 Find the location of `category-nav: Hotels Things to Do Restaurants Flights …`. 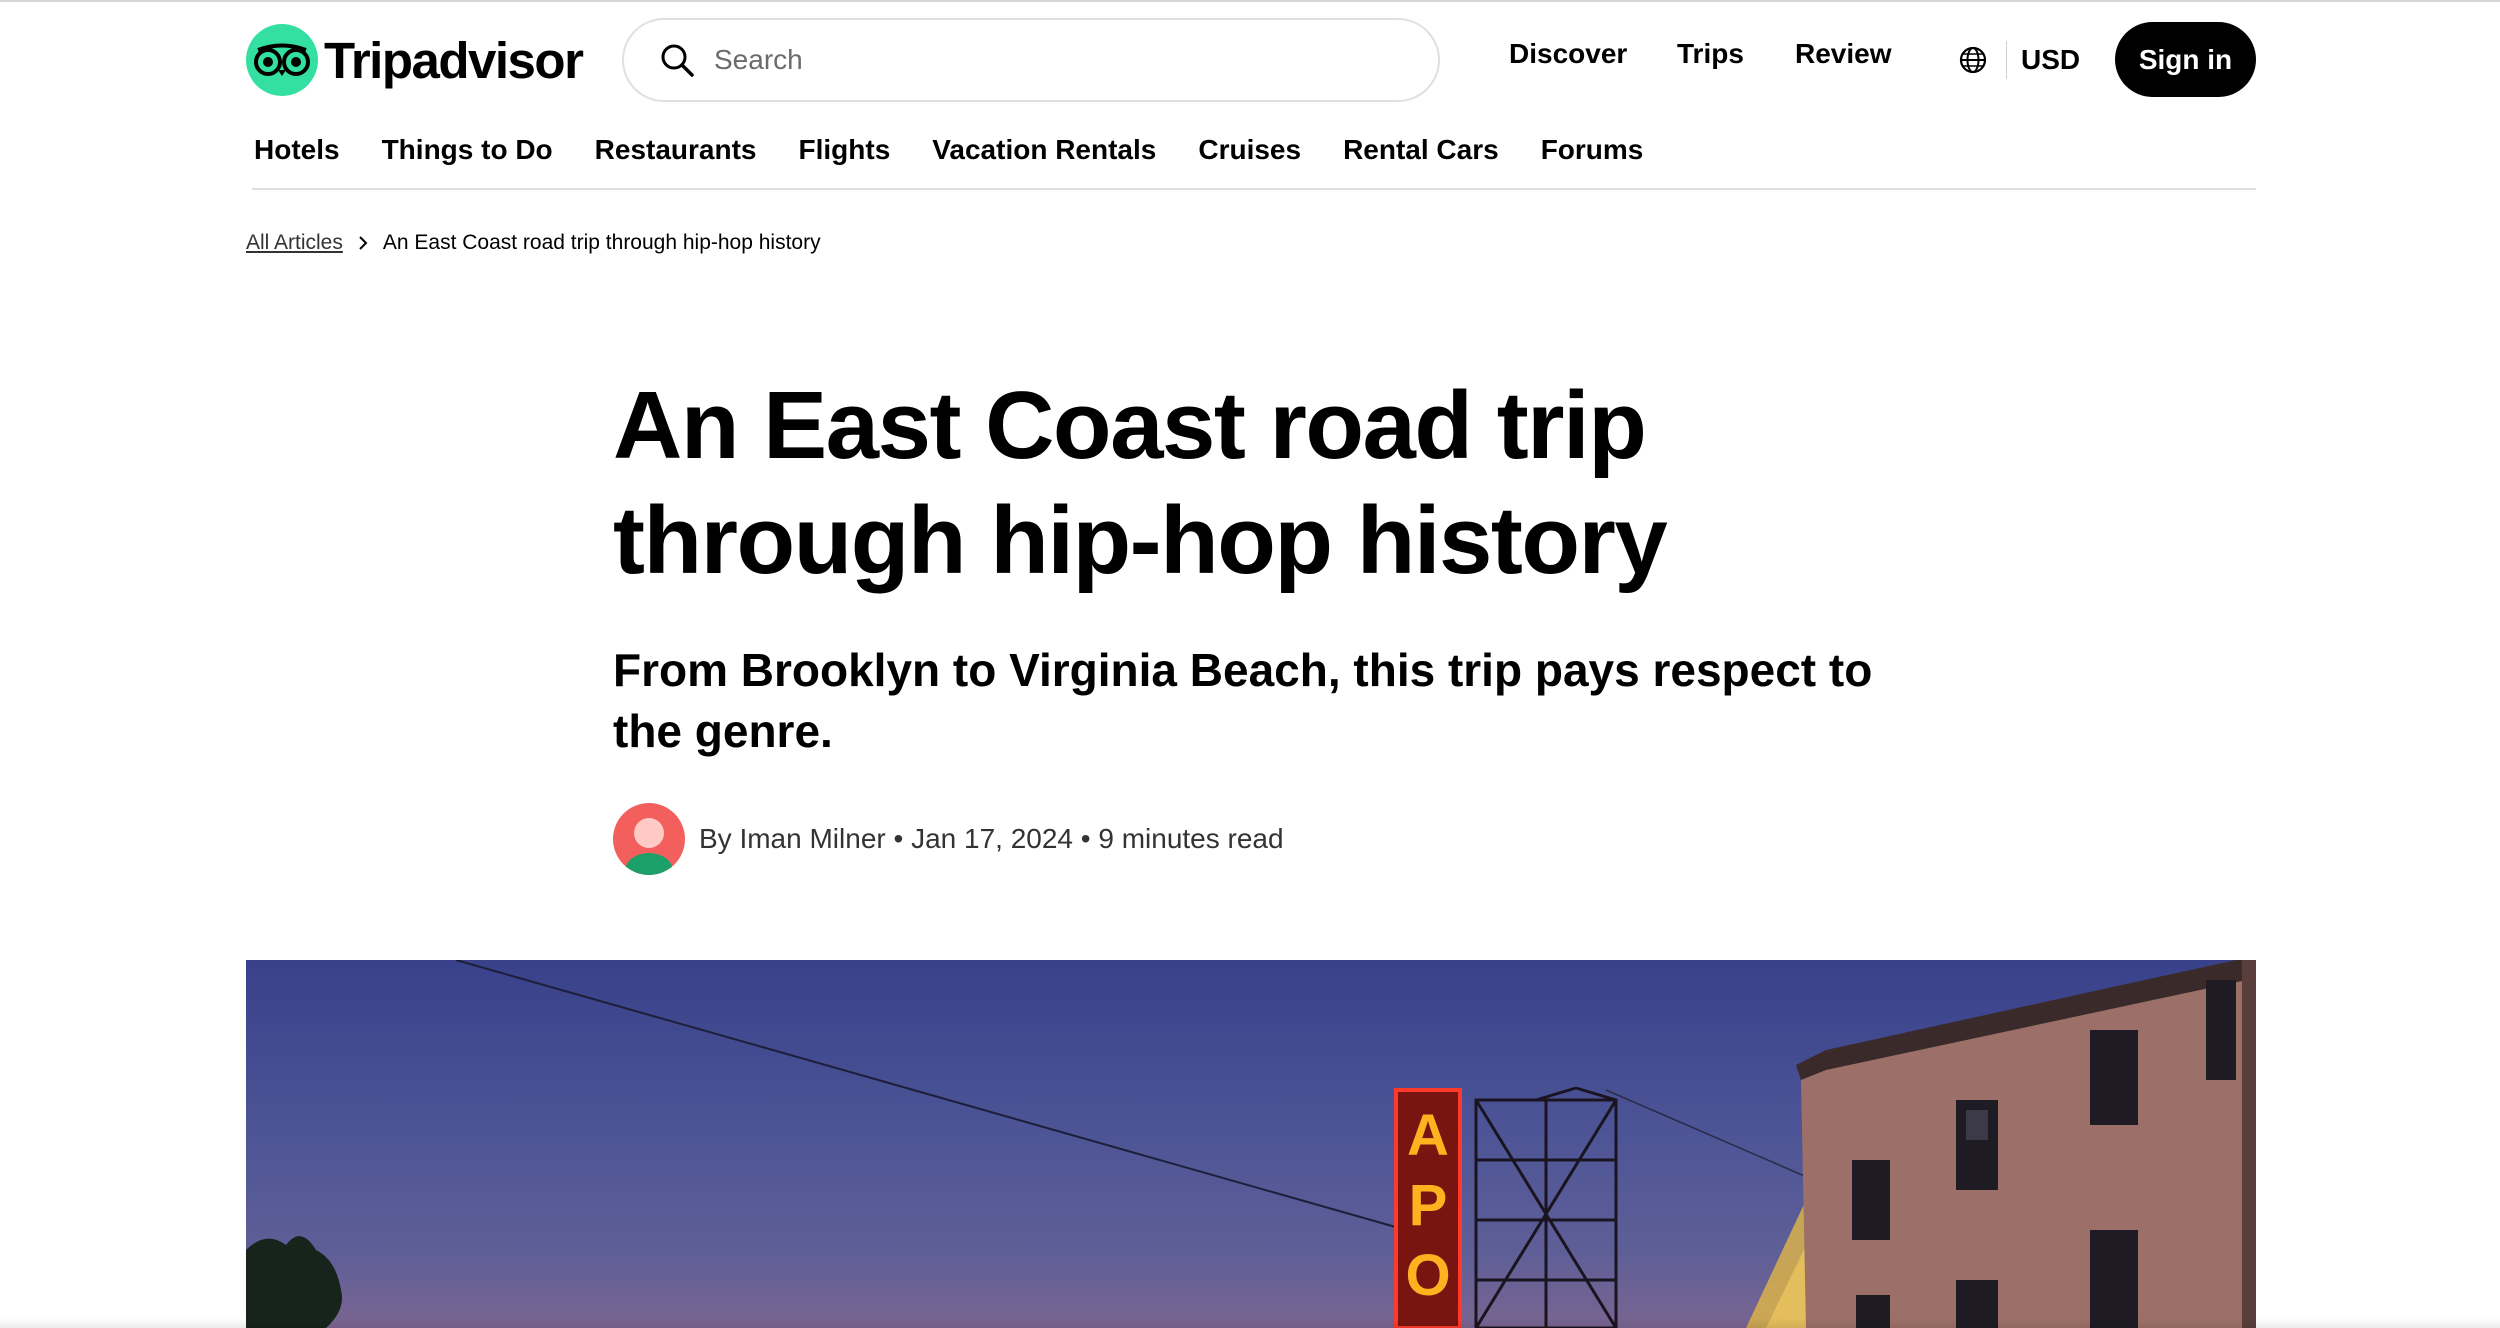

category-nav: Hotels Things to Do Restaurants Flights … is located at coordinates (948, 150).